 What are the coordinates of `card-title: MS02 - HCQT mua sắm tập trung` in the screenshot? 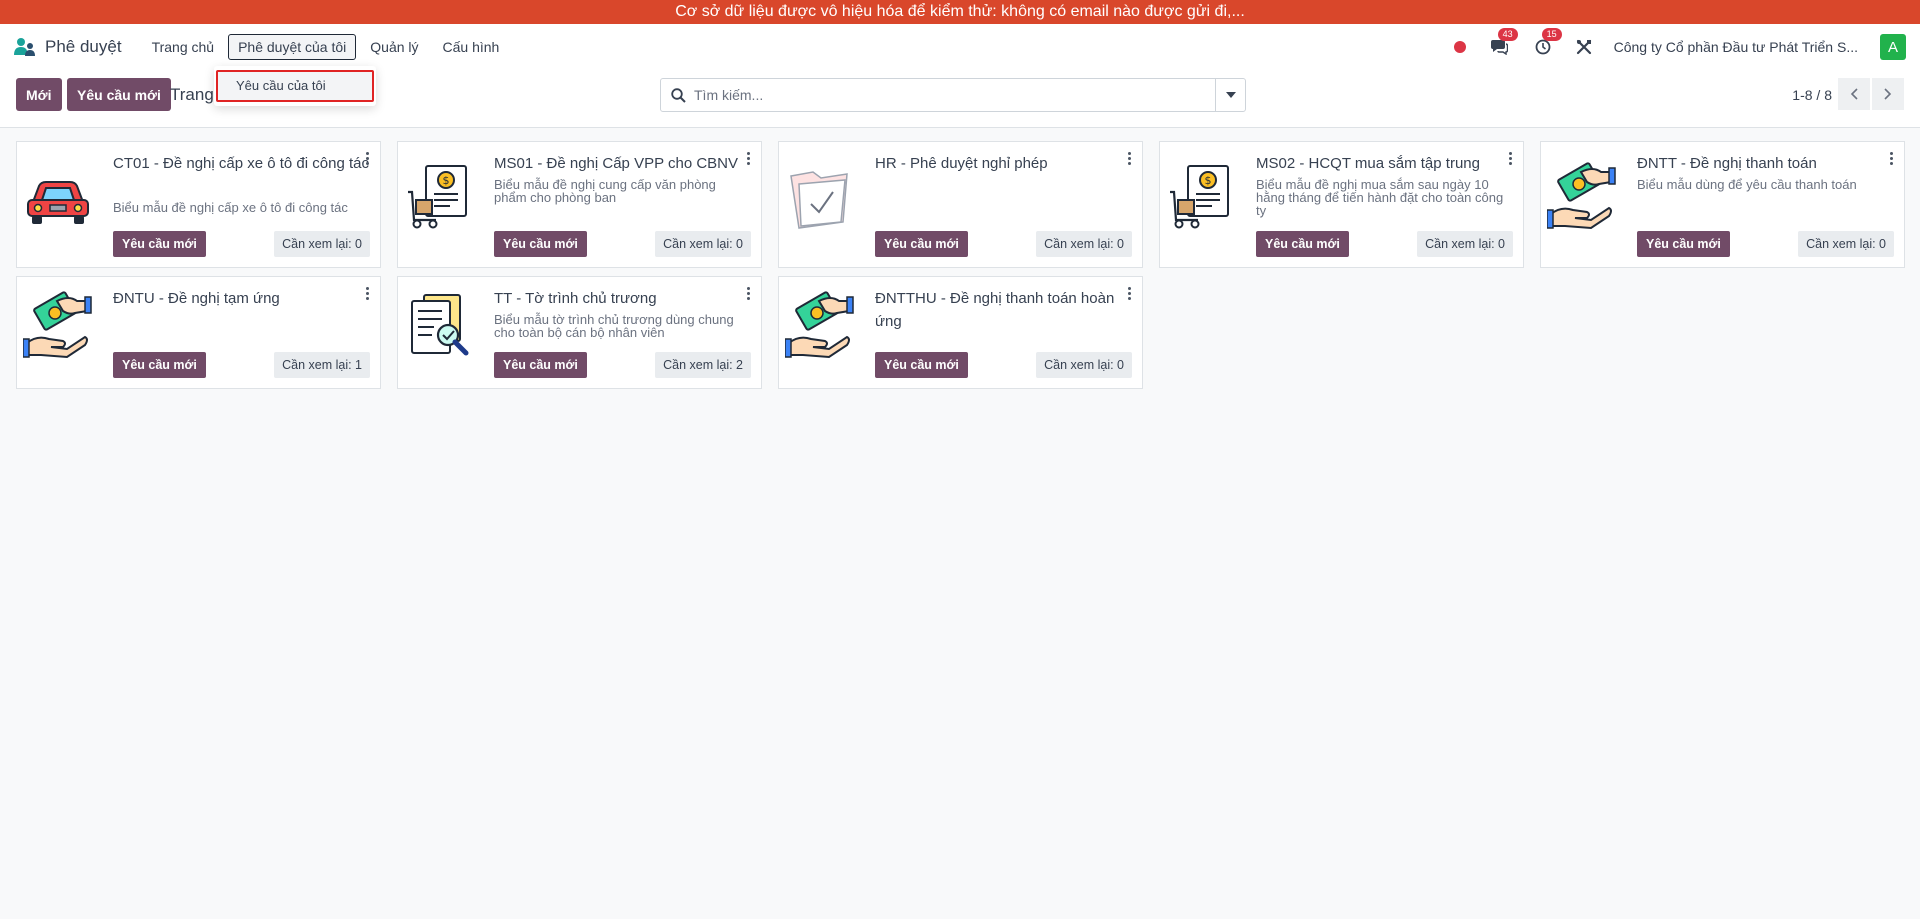 It's located at (1368, 163).